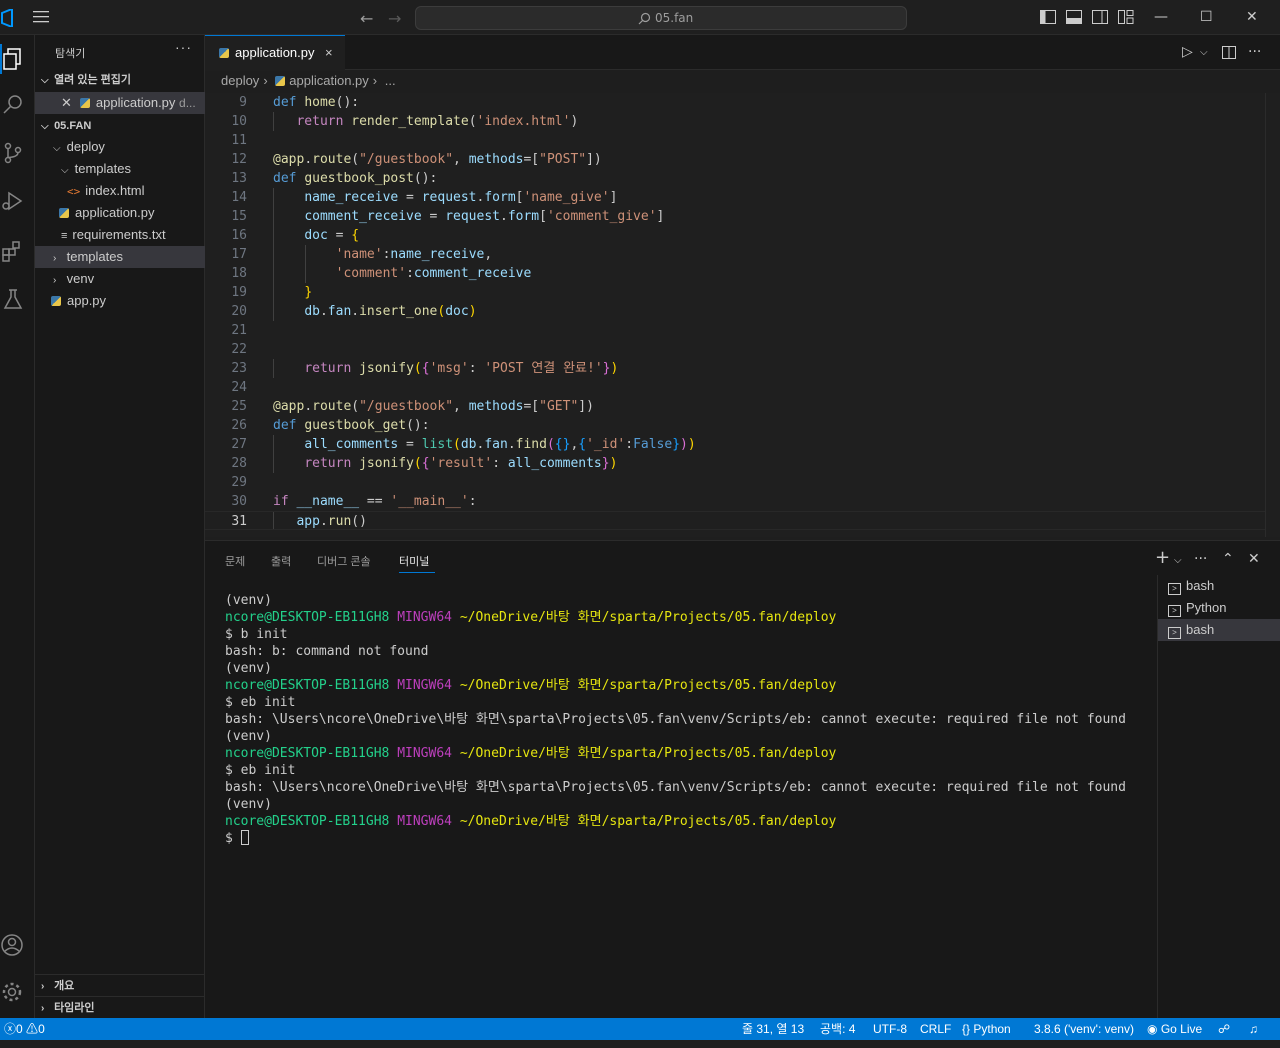  Describe the element at coordinates (235, 561) in the screenshot. I see `tab-problems: 문제` at that location.